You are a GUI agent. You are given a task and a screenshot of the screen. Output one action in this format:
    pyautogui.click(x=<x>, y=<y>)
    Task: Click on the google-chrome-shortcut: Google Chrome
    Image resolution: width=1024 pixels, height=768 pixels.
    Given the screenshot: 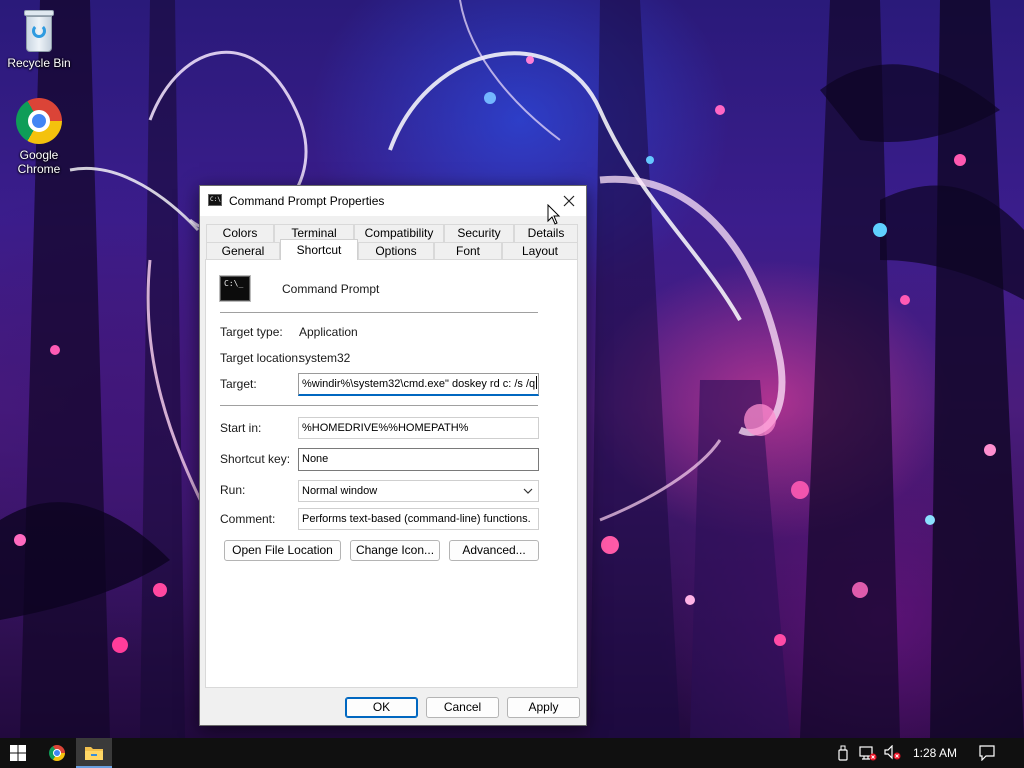 What is the action you would take?
    pyautogui.click(x=39, y=137)
    